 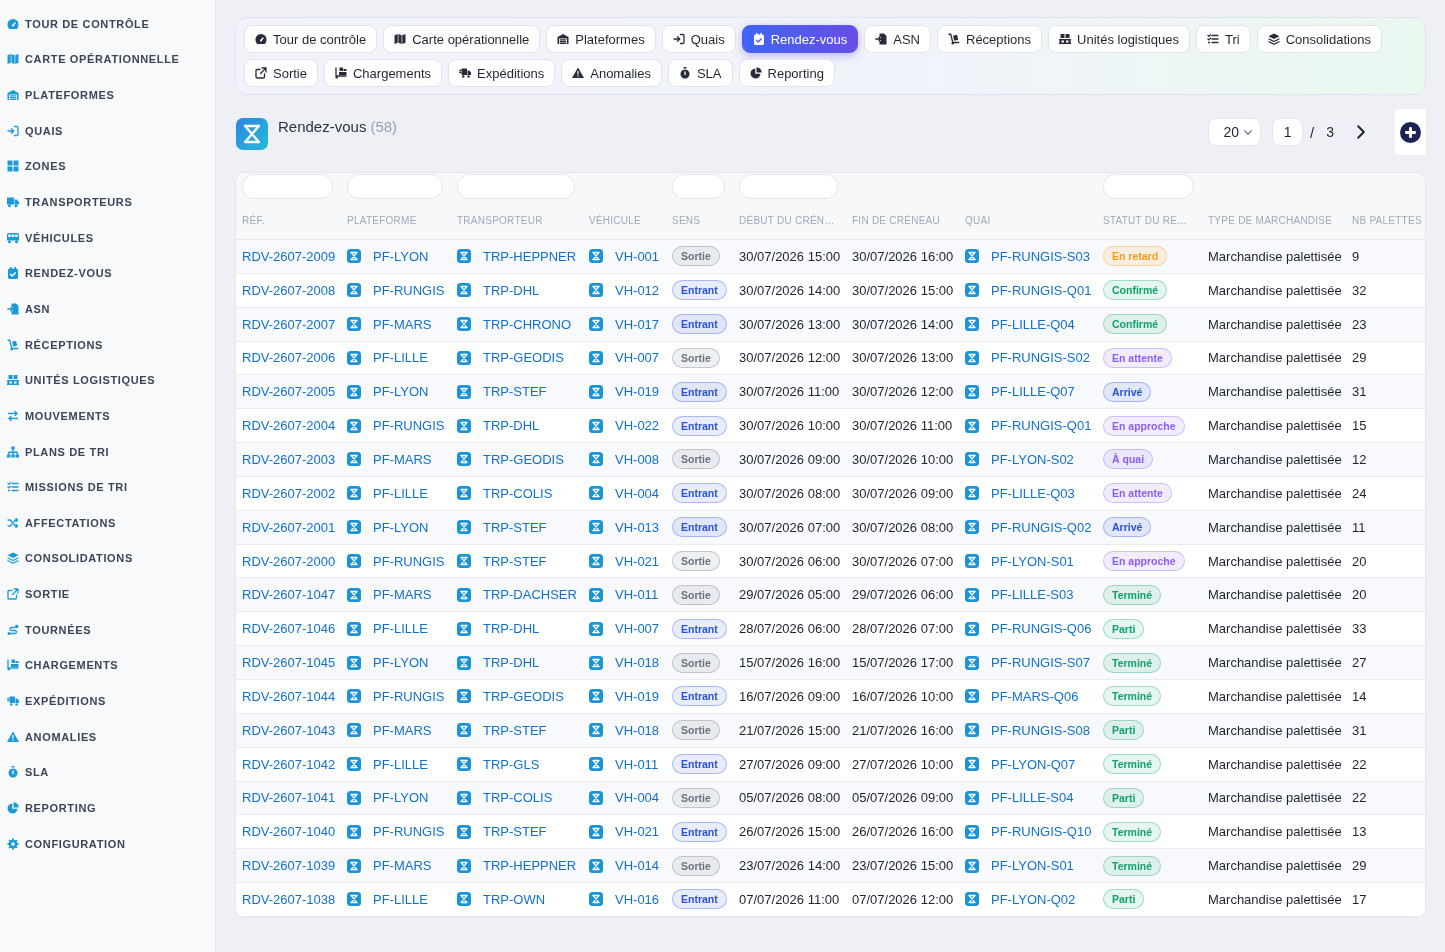 I want to click on vehicle-link: VH-019, so click(x=637, y=696).